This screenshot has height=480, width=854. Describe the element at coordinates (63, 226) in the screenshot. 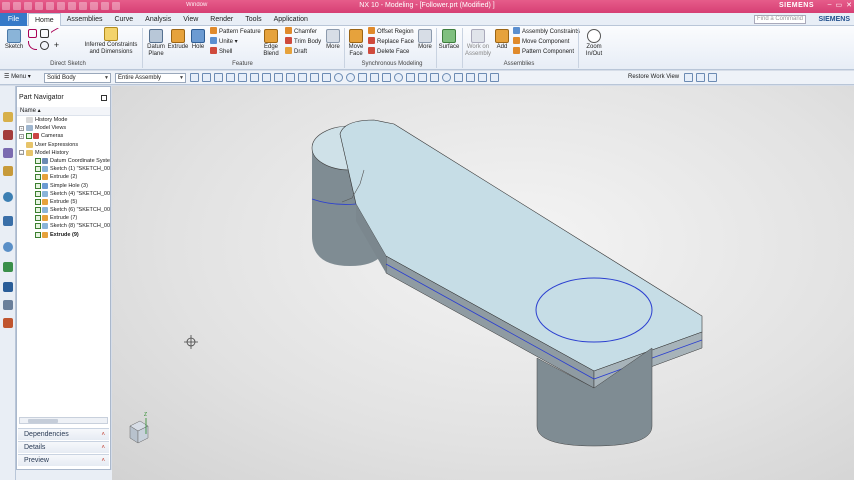

I see `tree-item-sketch-8: Sketch (8) "SKETCH_004"` at that location.